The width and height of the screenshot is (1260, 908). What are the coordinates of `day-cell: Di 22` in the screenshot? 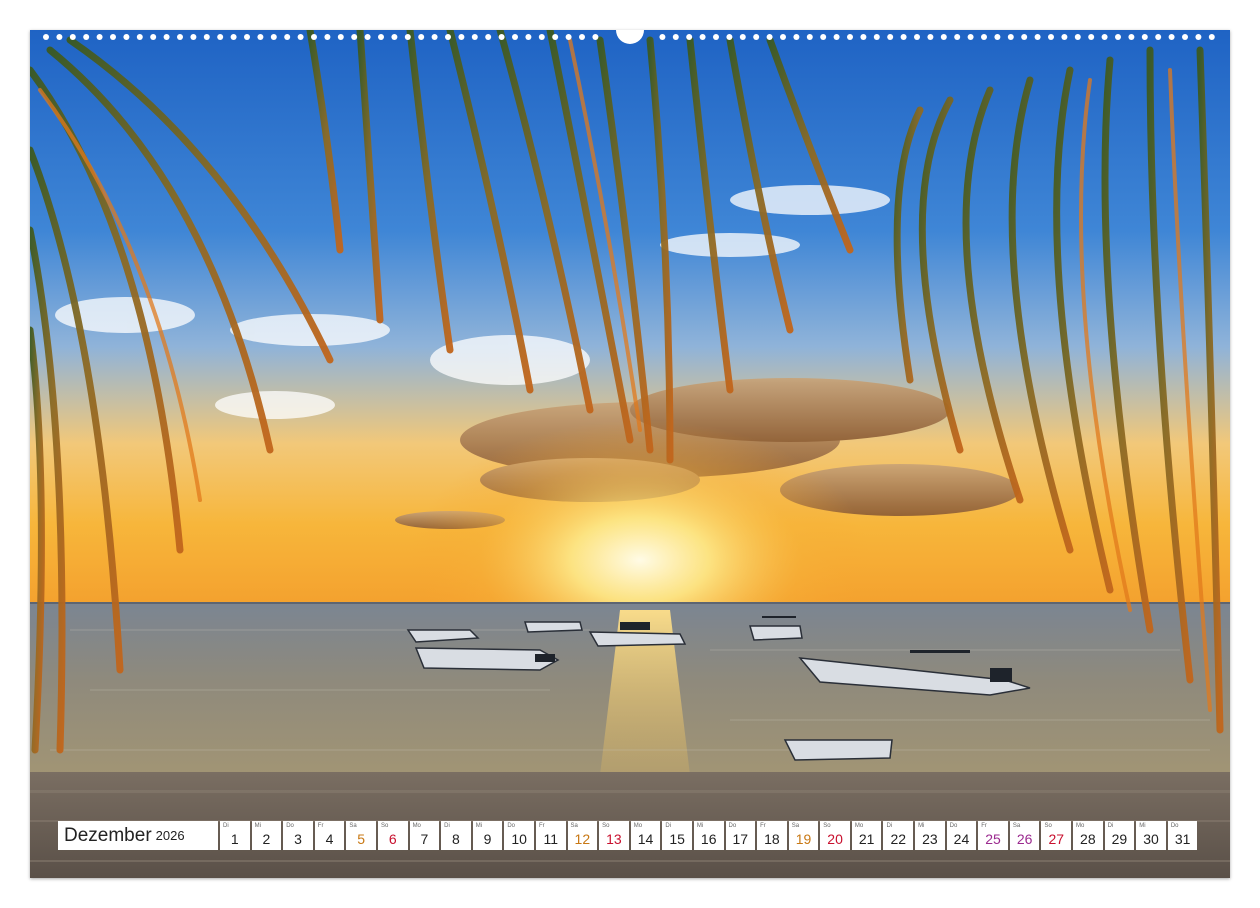 It's located at (898, 835).